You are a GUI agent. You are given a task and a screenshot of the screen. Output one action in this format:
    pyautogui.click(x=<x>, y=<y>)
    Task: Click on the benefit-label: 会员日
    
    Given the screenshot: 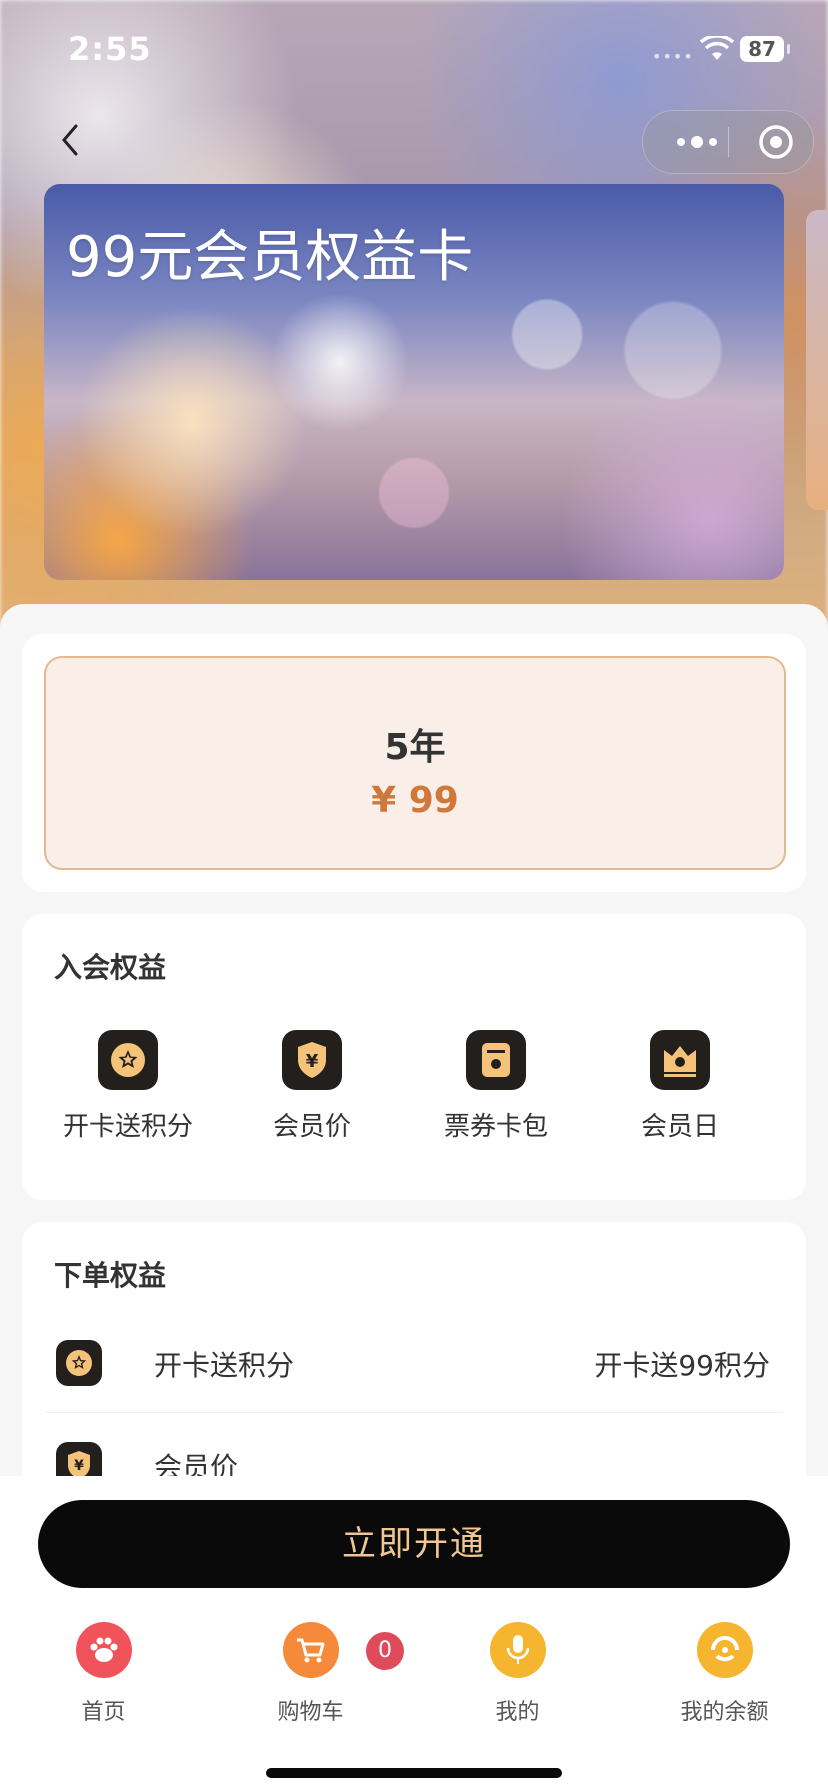 What is the action you would take?
    pyautogui.click(x=679, y=1127)
    